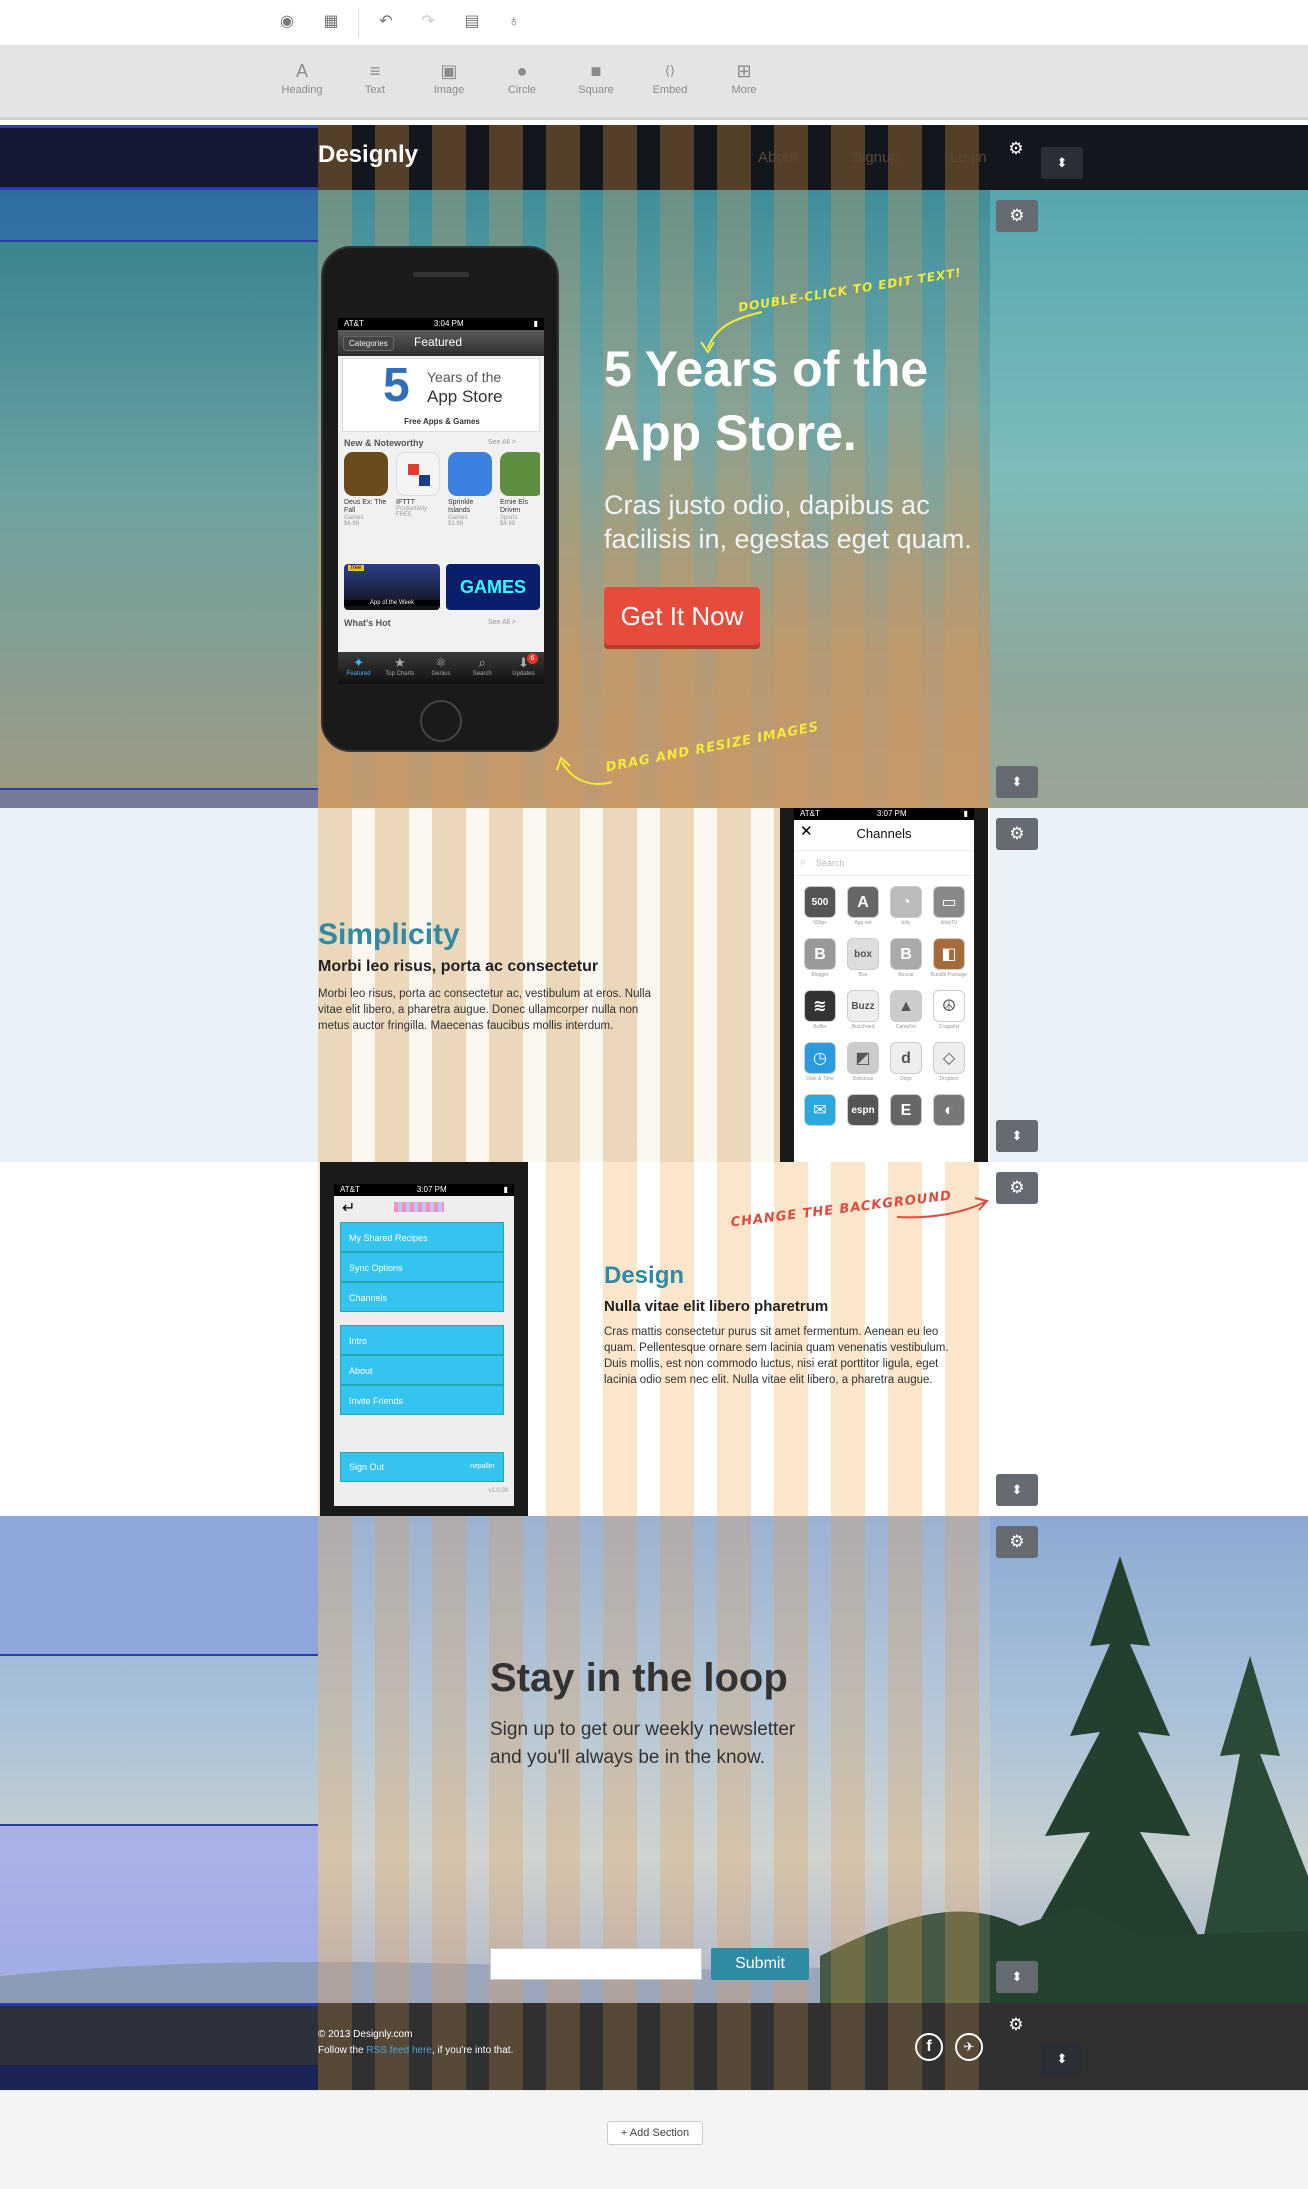 Image resolution: width=1308 pixels, height=2189 pixels. I want to click on battery-icon: ▮, so click(505, 1189).